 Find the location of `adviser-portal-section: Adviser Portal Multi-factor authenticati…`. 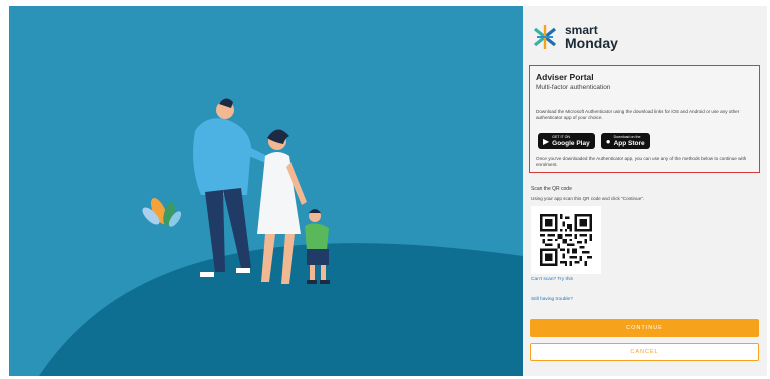

adviser-portal-section: Adviser Portal Multi-factor authenticati… is located at coordinates (644, 119).